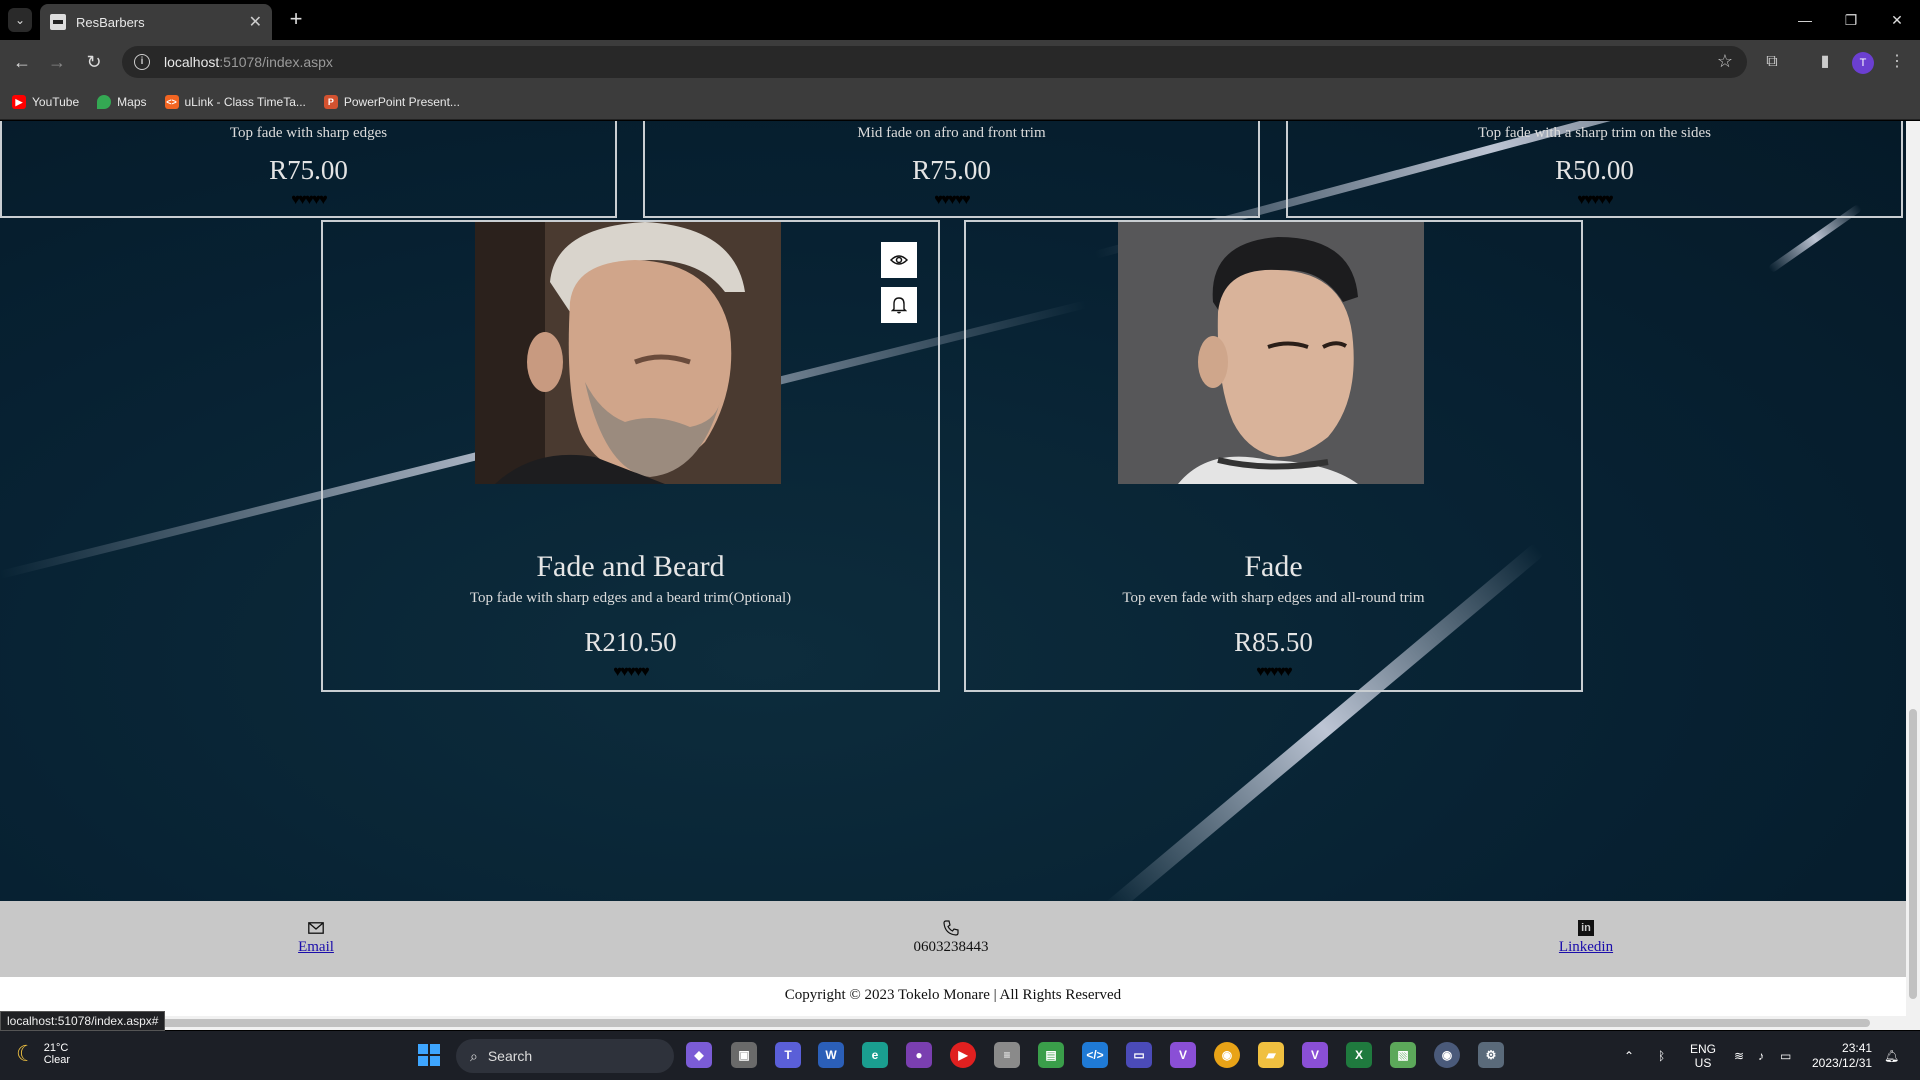 The image size is (1920, 1080). What do you see at coordinates (1586, 947) in the screenshot?
I see `linkedin-link: Linkedin` at bounding box center [1586, 947].